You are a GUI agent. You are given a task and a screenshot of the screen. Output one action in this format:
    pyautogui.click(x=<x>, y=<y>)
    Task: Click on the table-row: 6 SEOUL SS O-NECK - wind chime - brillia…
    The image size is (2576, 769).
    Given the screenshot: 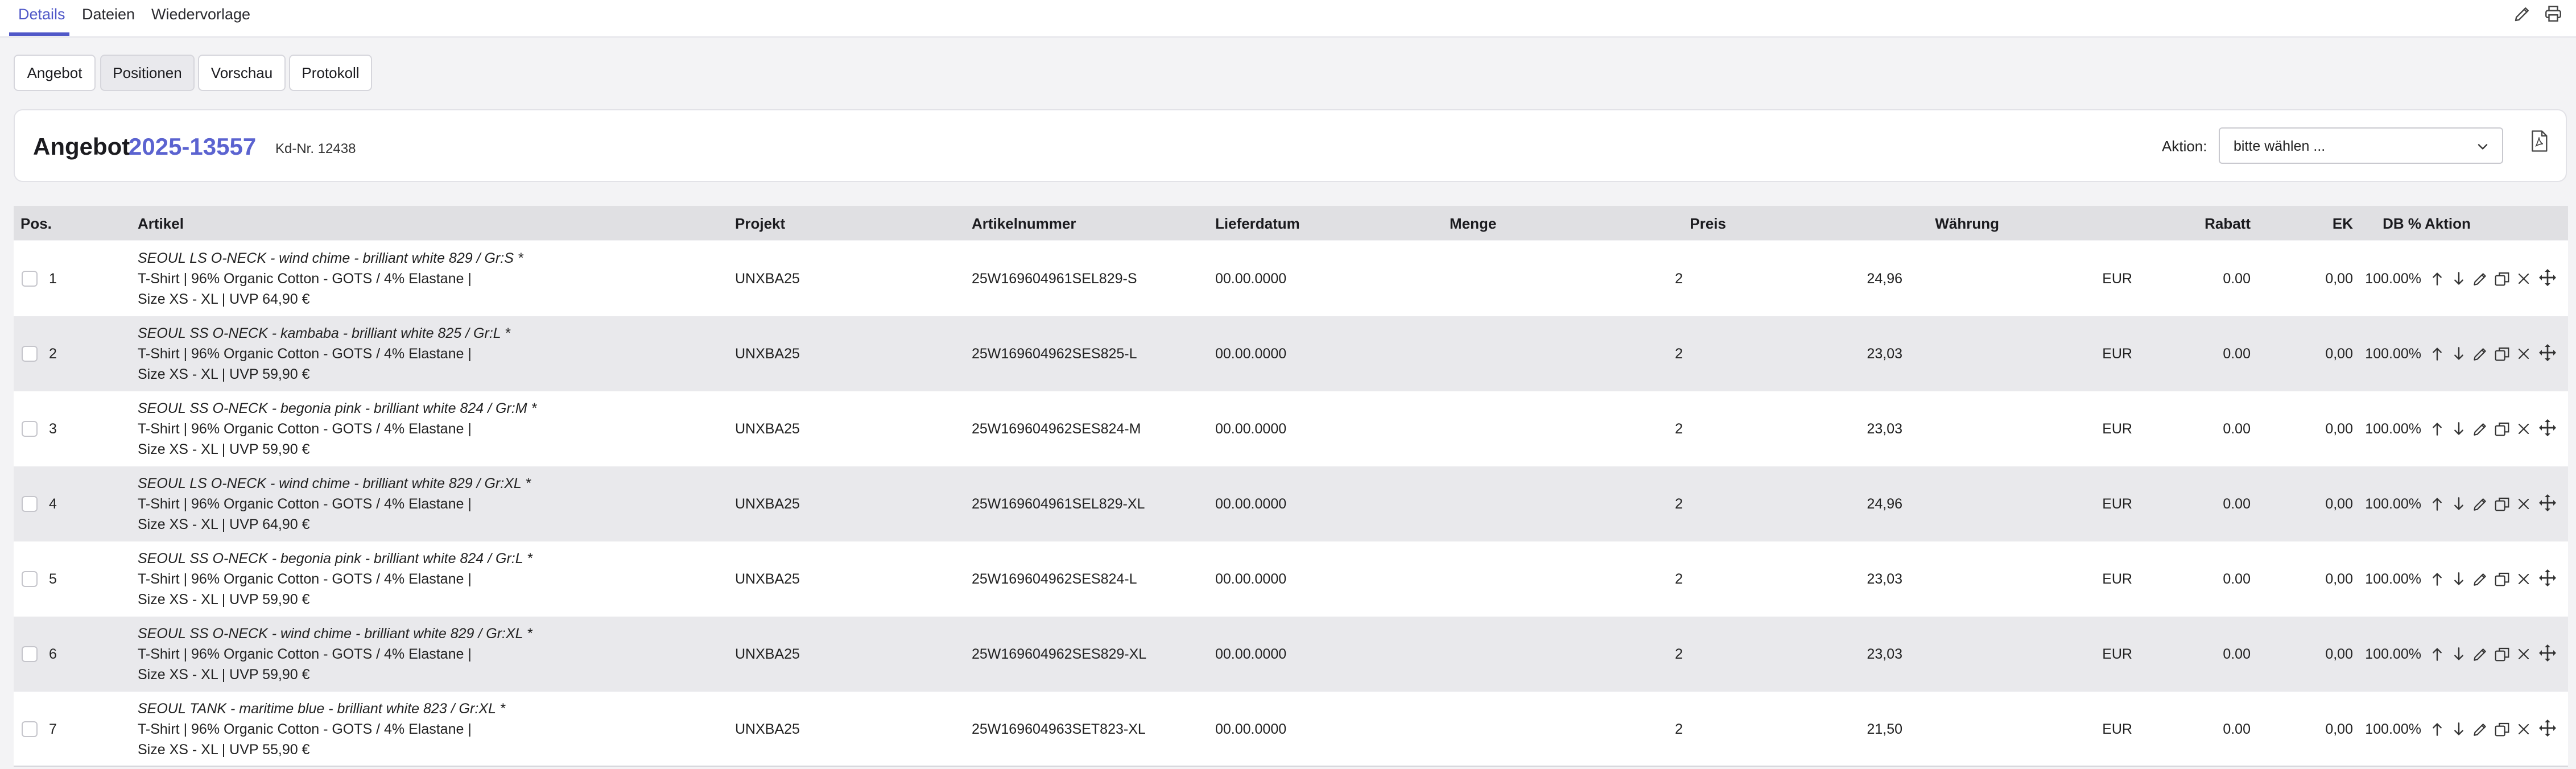 What is the action you would take?
    pyautogui.click(x=1291, y=654)
    